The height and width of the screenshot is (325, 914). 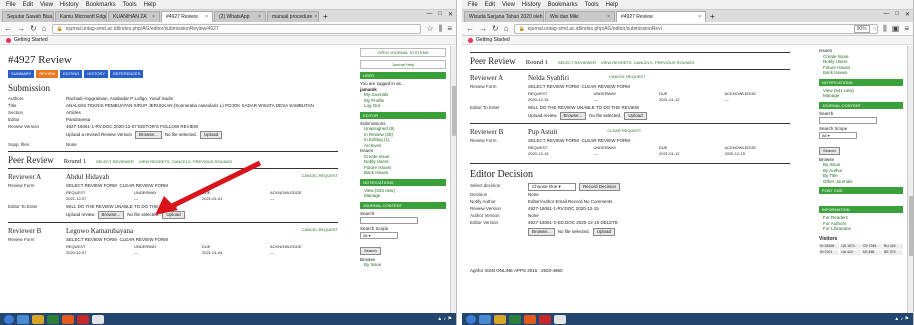 I want to click on tab-3: KUANIHAN ZA ×, so click(x=134, y=16).